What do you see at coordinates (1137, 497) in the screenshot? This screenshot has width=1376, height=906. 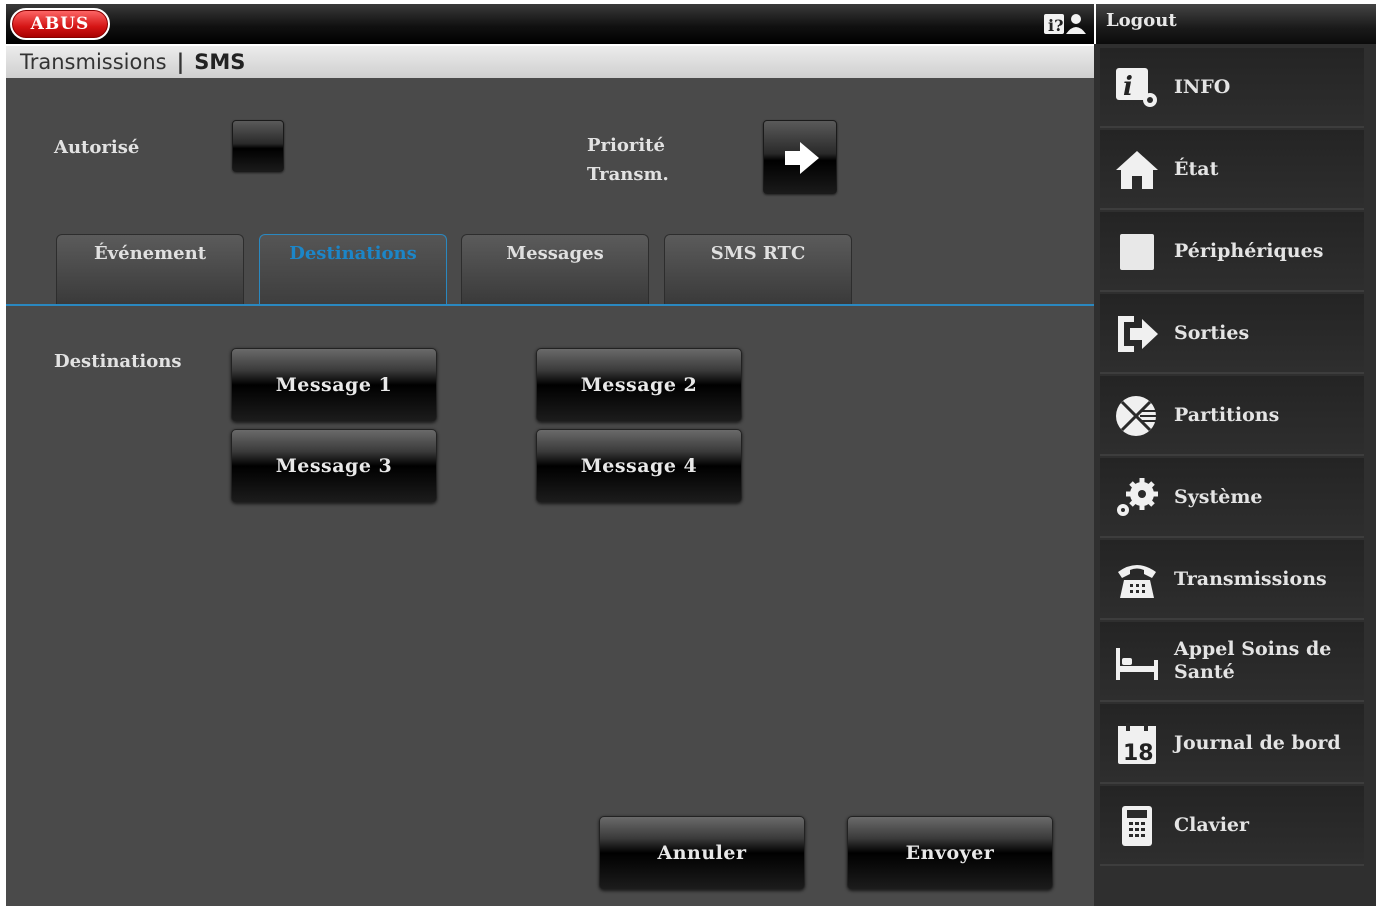 I see `gears-icon` at bounding box center [1137, 497].